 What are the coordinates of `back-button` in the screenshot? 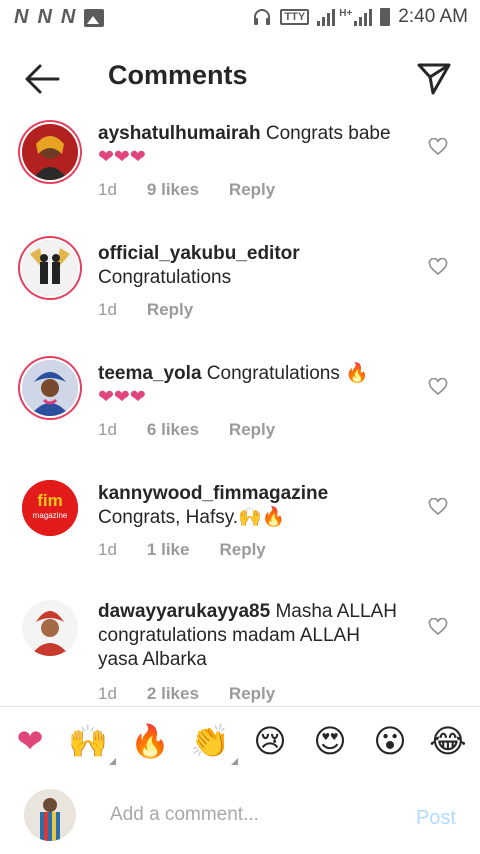 It's located at (42, 79).